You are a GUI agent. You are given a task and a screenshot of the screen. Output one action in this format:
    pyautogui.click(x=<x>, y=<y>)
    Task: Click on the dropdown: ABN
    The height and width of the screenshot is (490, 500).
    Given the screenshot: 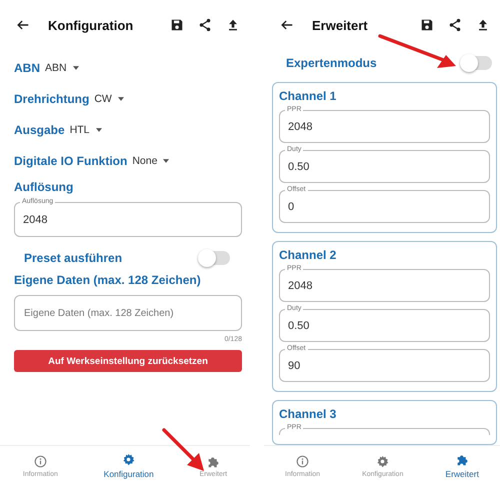 What is the action you would take?
    pyautogui.click(x=62, y=68)
    